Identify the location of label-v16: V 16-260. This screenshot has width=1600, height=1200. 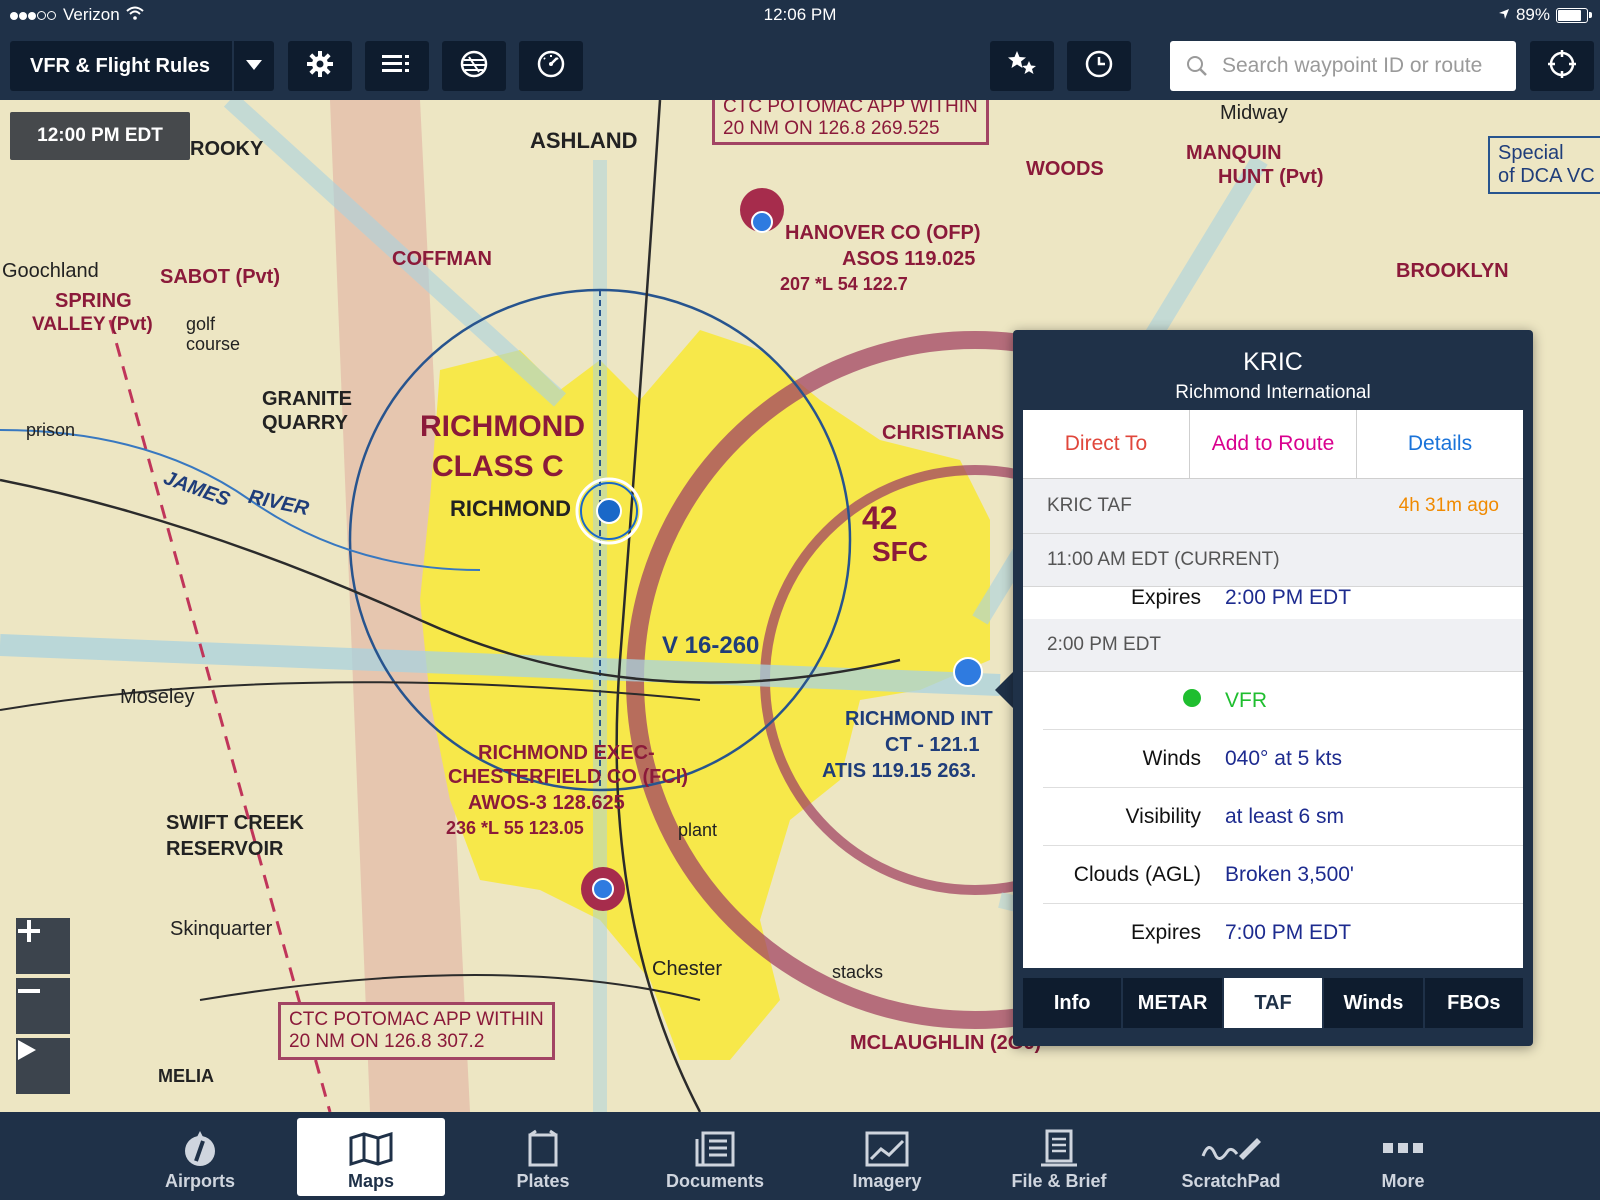
(711, 645).